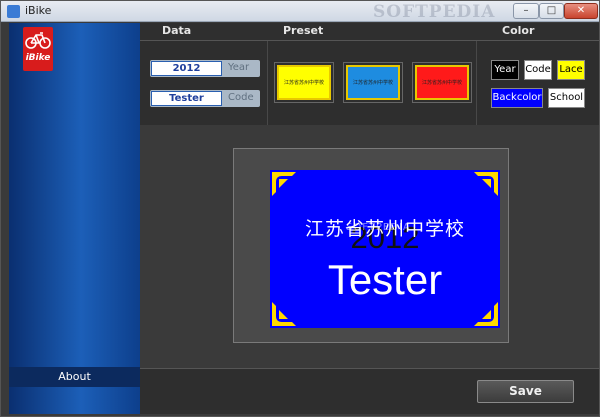 The image size is (600, 417). What do you see at coordinates (239, 67) in the screenshot?
I see `year-label: Year` at bounding box center [239, 67].